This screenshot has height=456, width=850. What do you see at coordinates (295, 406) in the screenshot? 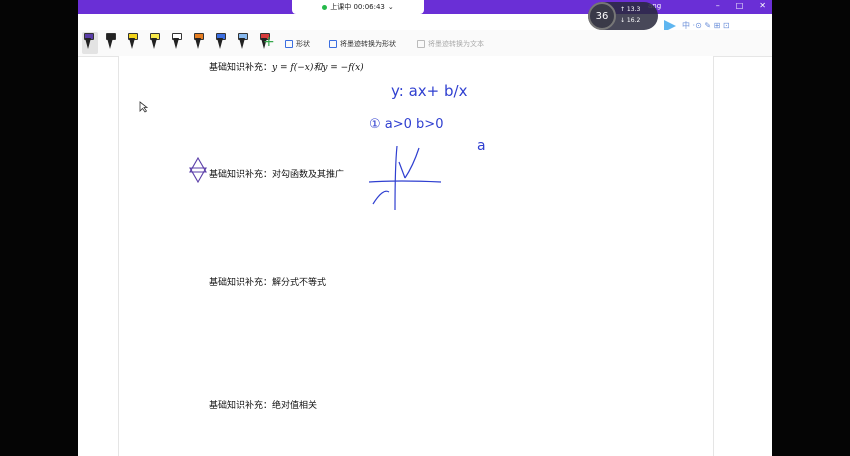
I see `section-text: 绝对值相关` at bounding box center [295, 406].